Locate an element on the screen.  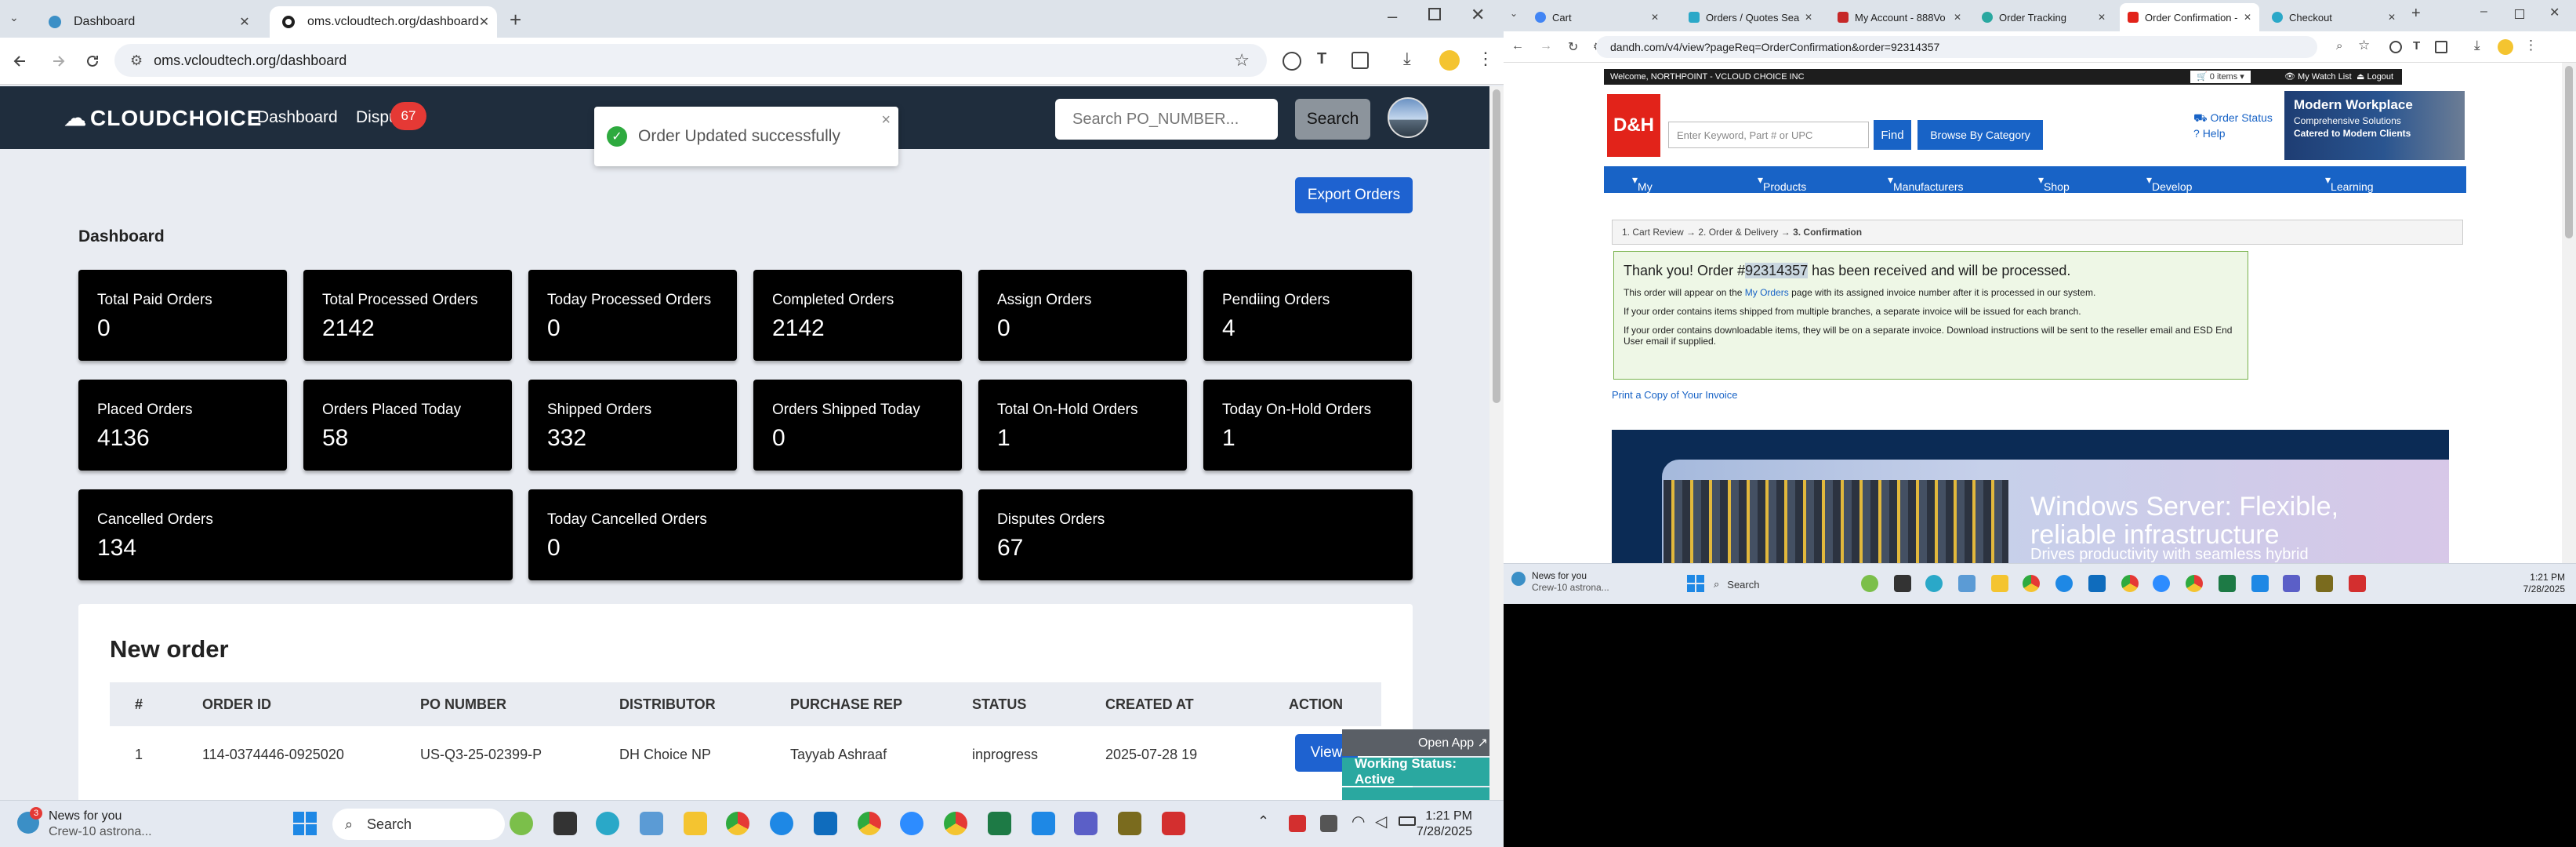
stat-card: Cancelled Orders 134 is located at coordinates (296, 534).